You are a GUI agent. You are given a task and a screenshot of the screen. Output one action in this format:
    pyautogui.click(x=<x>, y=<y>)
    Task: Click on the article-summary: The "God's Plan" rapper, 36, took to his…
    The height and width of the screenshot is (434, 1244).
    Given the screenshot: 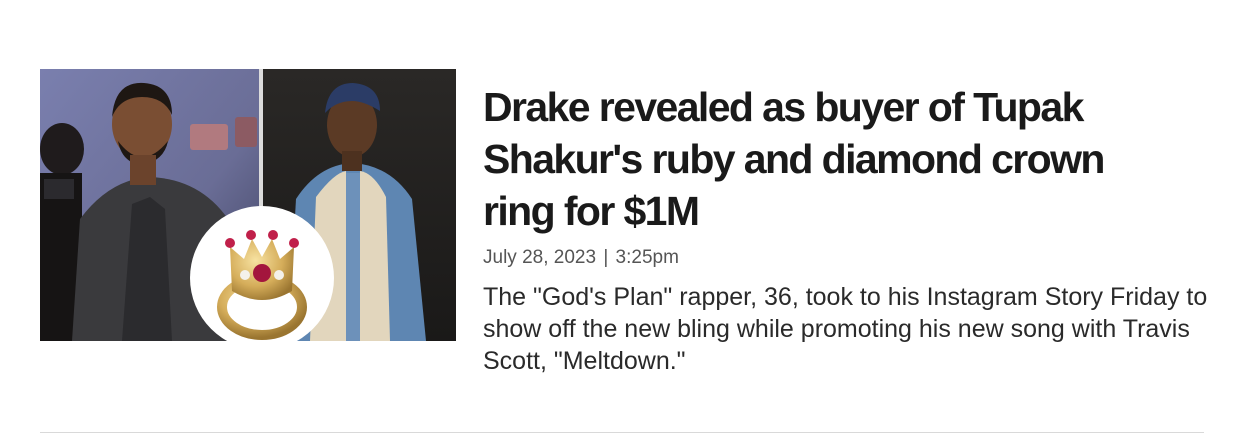 What is the action you would take?
    pyautogui.click(x=845, y=329)
    